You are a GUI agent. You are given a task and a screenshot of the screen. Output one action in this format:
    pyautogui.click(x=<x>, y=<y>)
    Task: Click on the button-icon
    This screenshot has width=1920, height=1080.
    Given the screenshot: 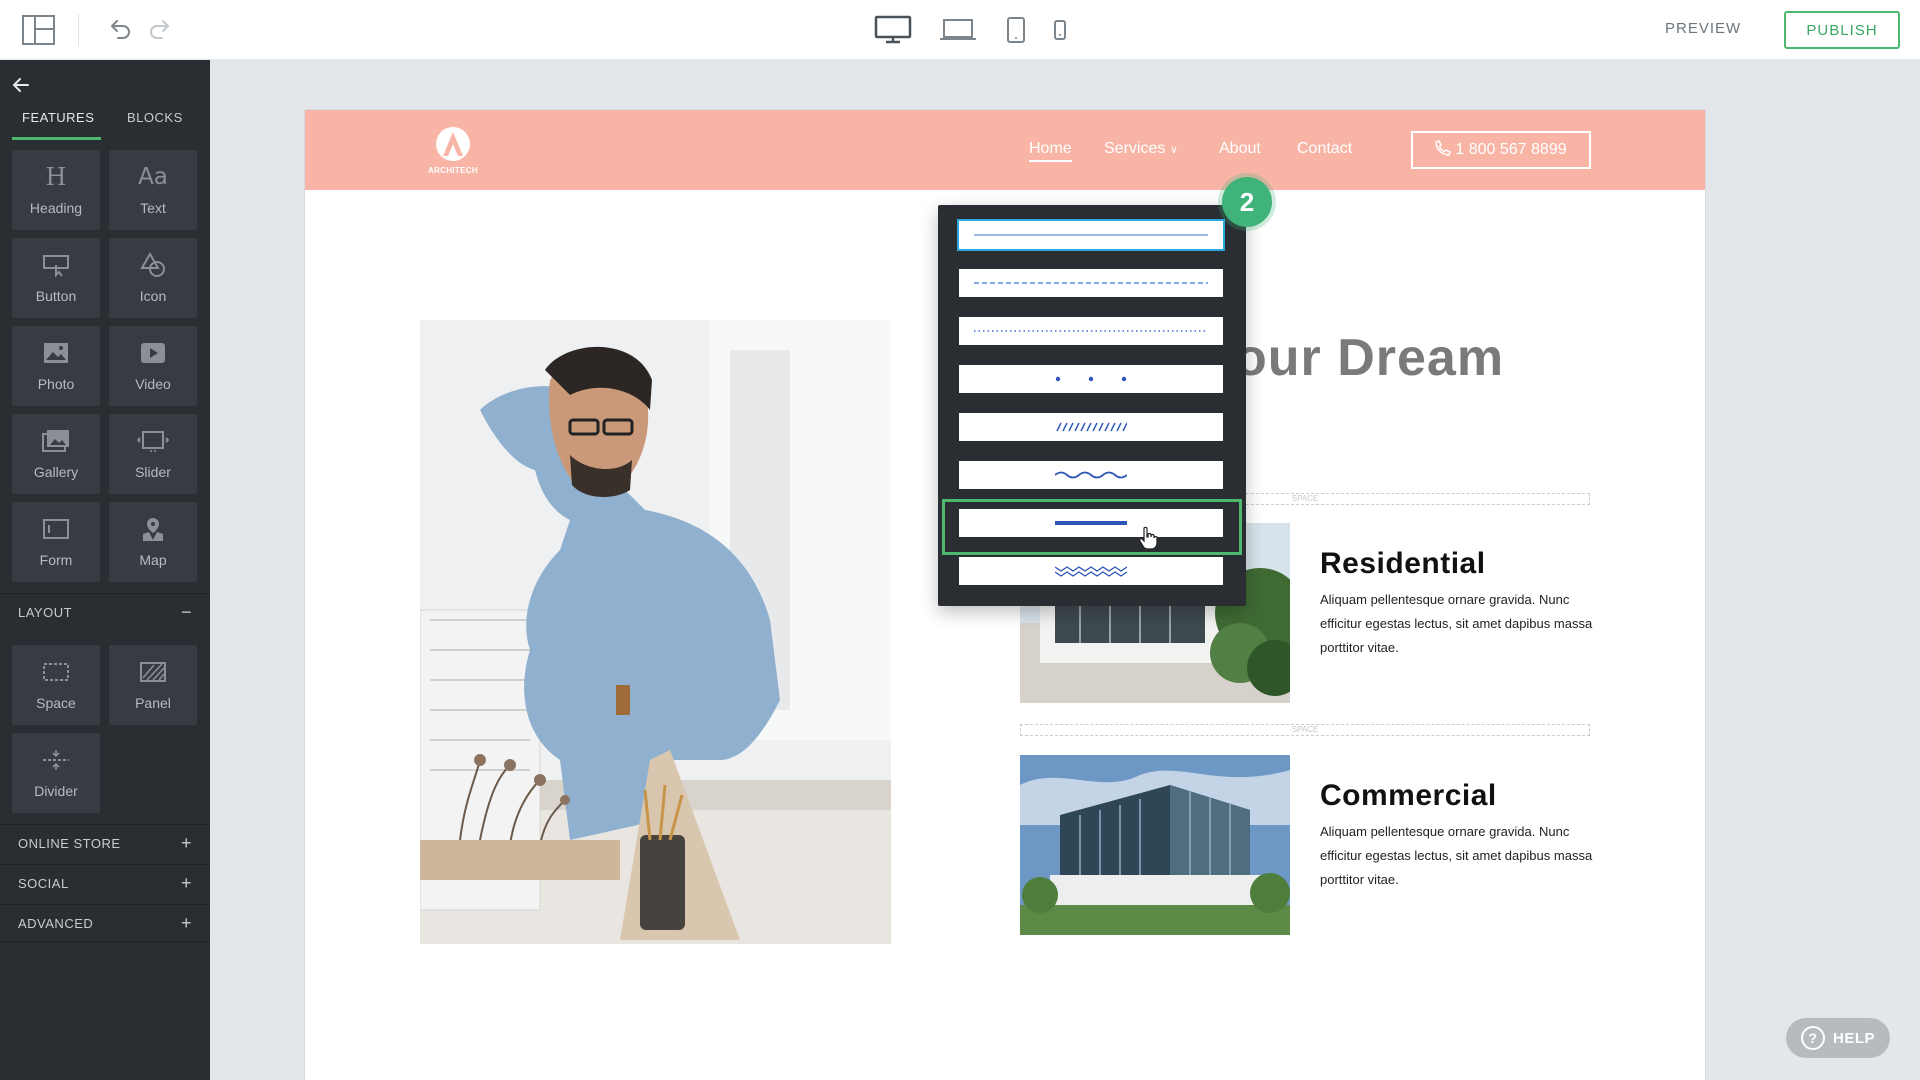 What is the action you would take?
    pyautogui.click(x=56, y=265)
    